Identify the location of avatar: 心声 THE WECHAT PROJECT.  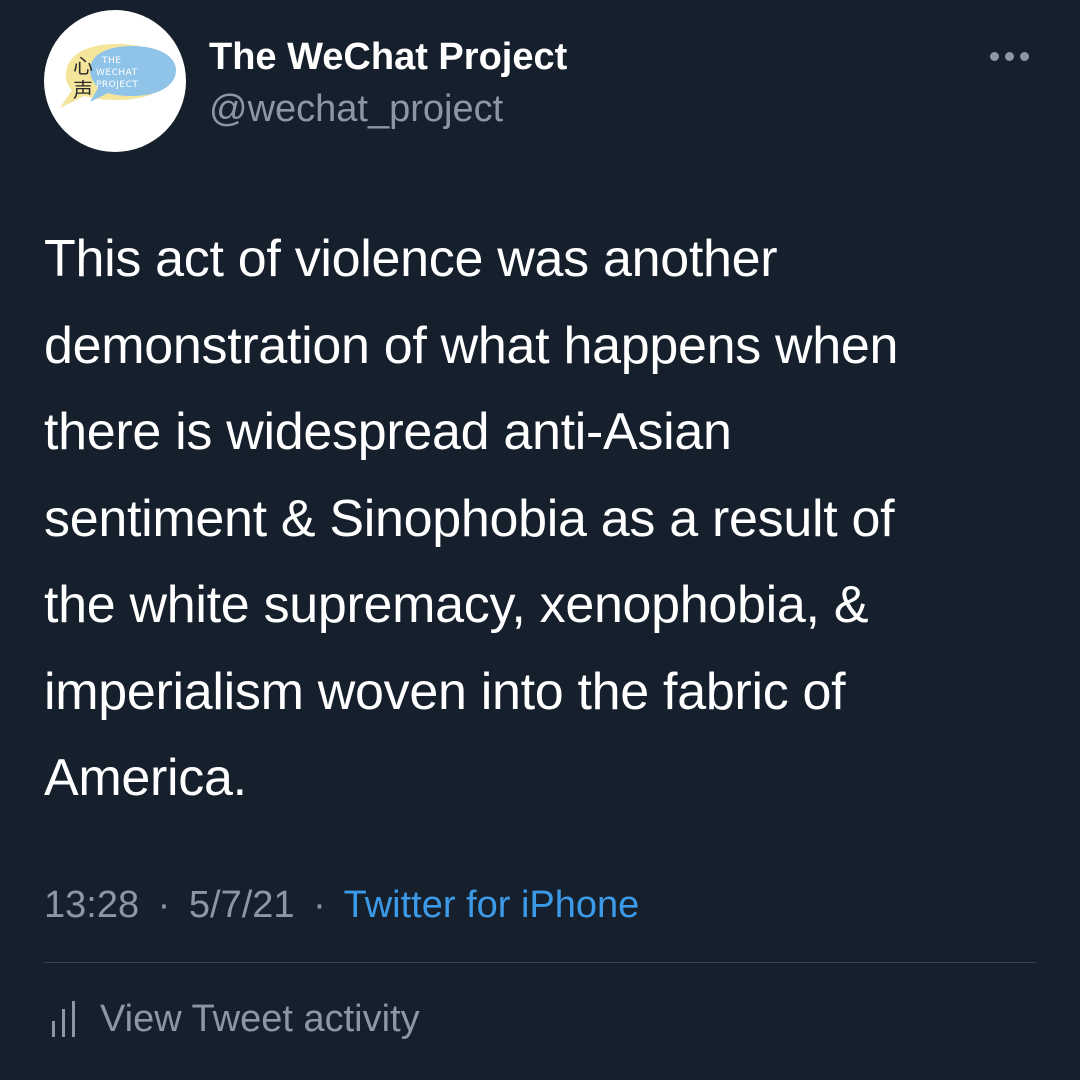
(115, 81).